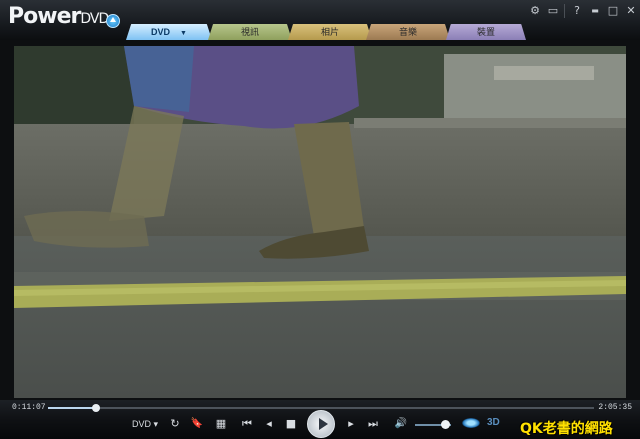  I want to click on tab-photo: 相片, so click(330, 32).